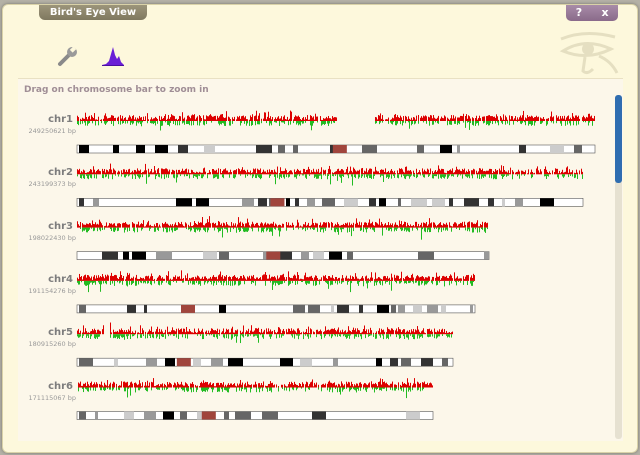  What do you see at coordinates (590, 54) in the screenshot?
I see `eye-logo-icon` at bounding box center [590, 54].